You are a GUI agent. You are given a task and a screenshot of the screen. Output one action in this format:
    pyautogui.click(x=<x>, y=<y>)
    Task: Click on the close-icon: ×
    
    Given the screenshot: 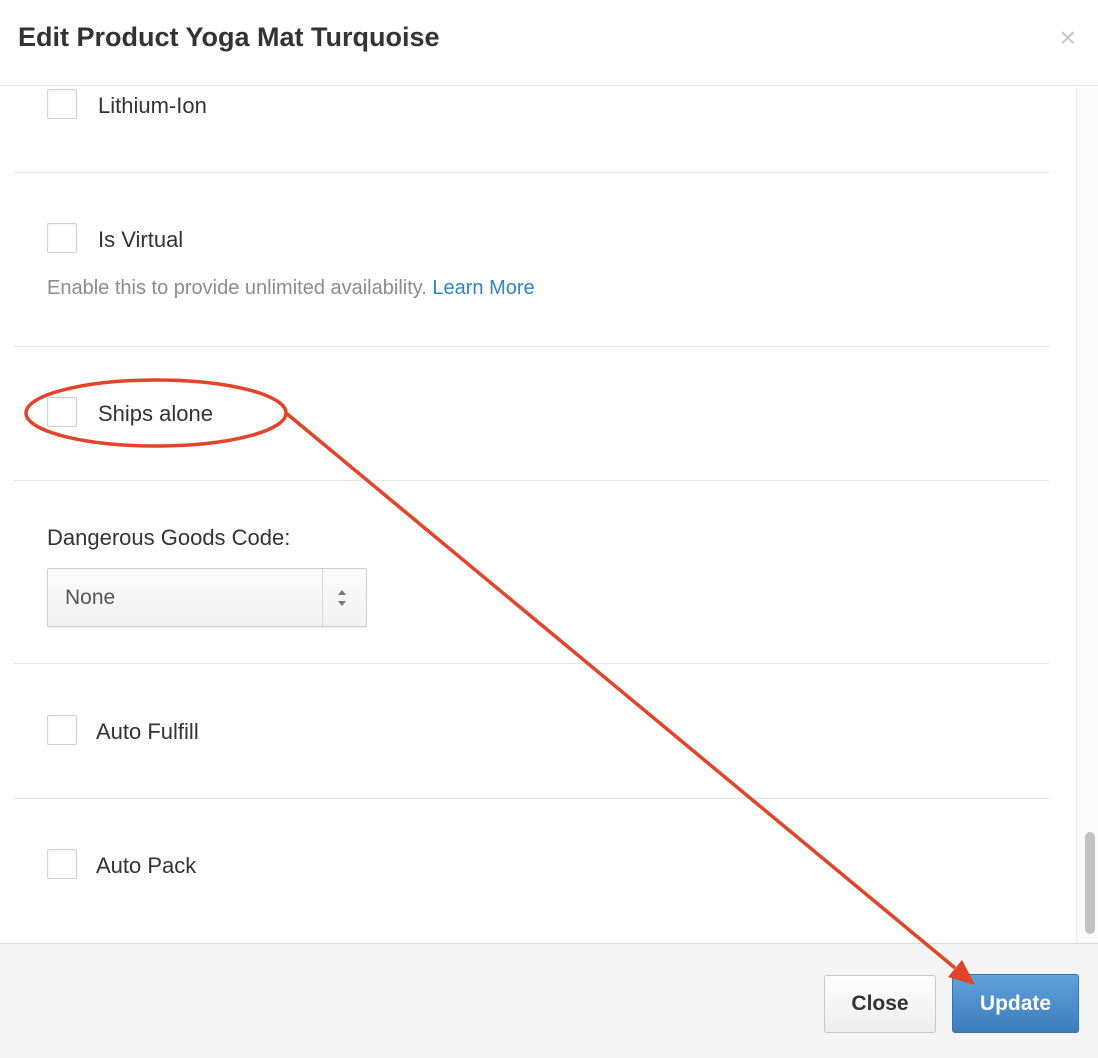 What is the action you would take?
    pyautogui.click(x=1068, y=38)
    